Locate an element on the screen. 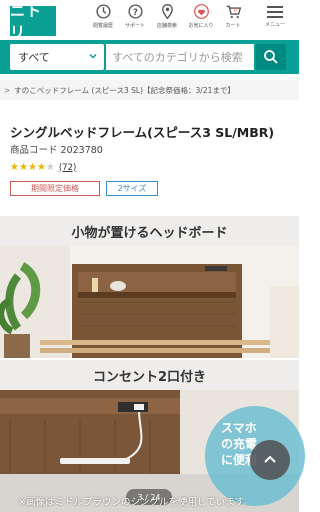 The width and height of the screenshot is (320, 512). store-search-button: 店舗検索 is located at coordinates (167, 16).